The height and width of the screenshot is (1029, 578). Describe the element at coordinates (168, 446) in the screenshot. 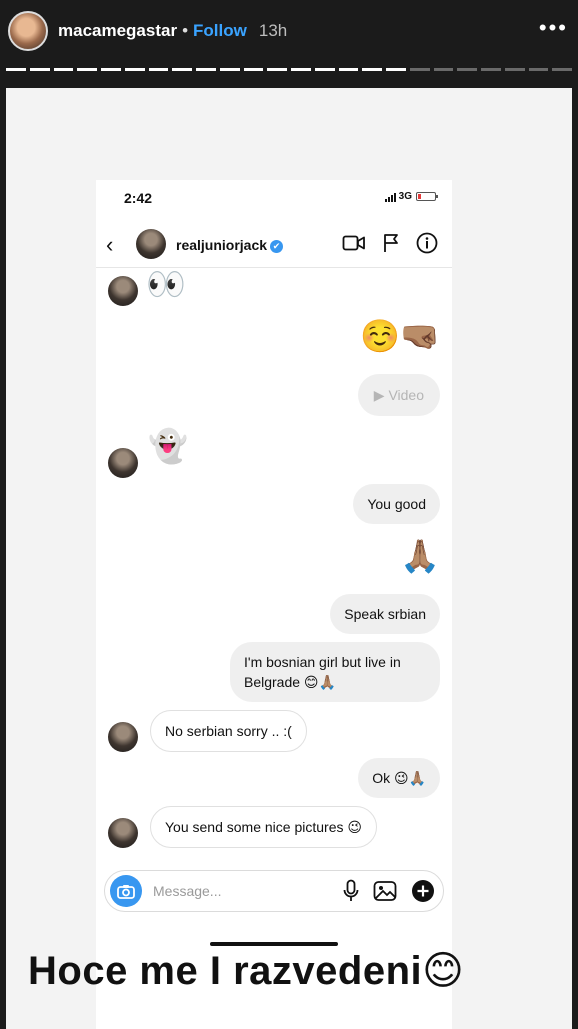

I see `message-emoji: 👻` at that location.